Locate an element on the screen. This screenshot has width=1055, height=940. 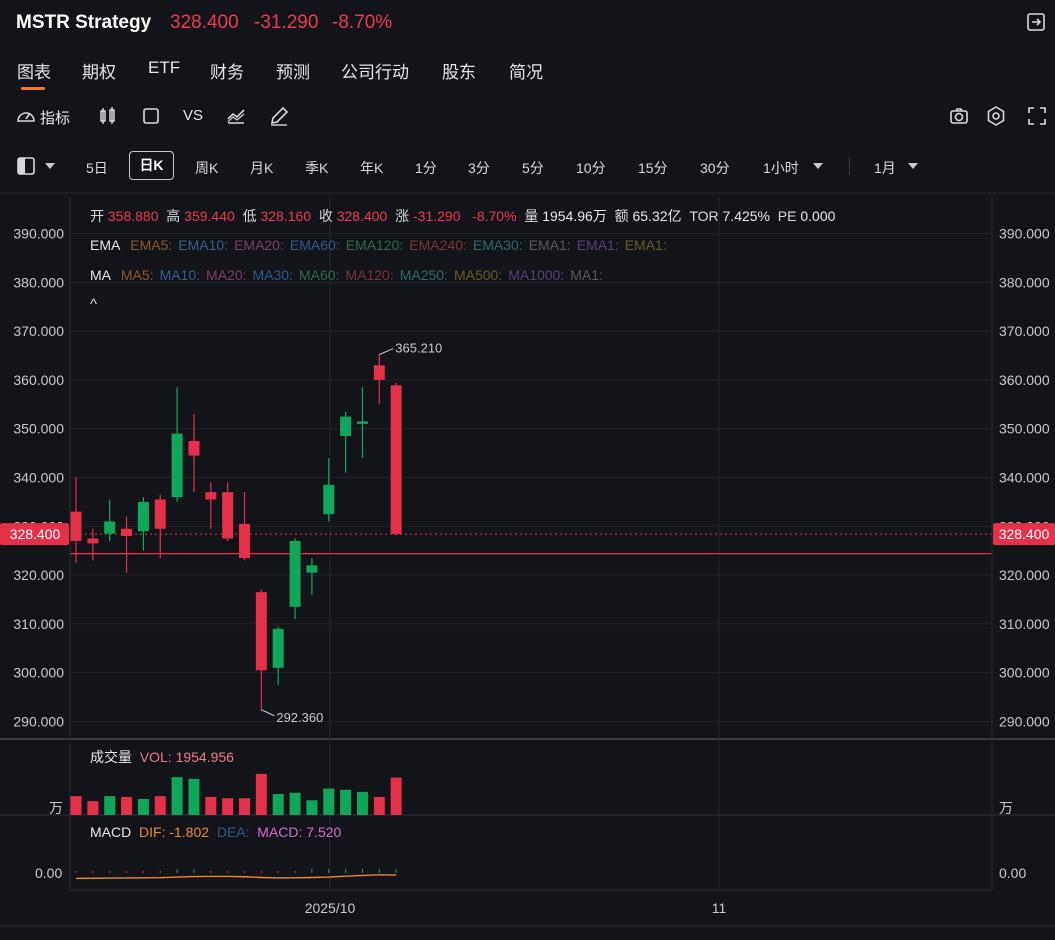
pe-value: 0.000 is located at coordinates (818, 216).